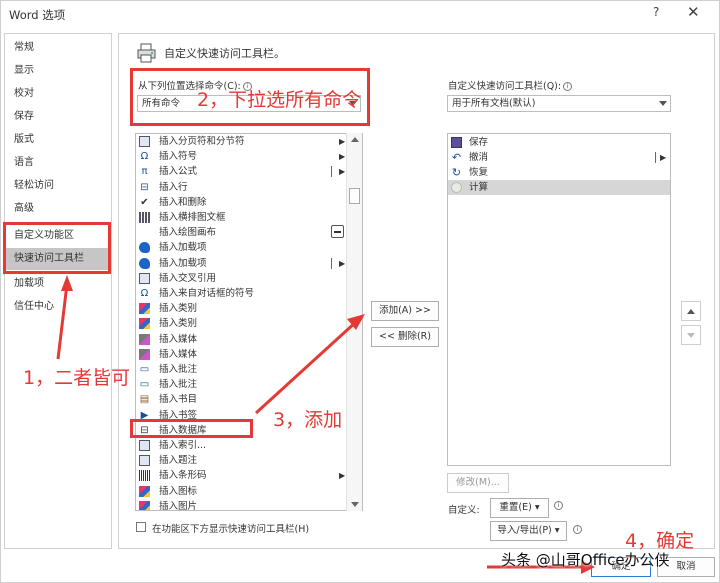 Image resolution: width=720 pixels, height=583 pixels. I want to click on nav-item-advanced: 高级, so click(58, 209).